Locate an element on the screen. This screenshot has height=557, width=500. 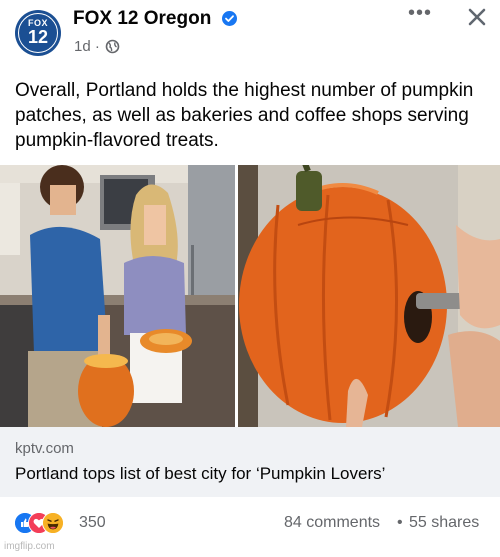
verified-badge-icon is located at coordinates (229, 18).